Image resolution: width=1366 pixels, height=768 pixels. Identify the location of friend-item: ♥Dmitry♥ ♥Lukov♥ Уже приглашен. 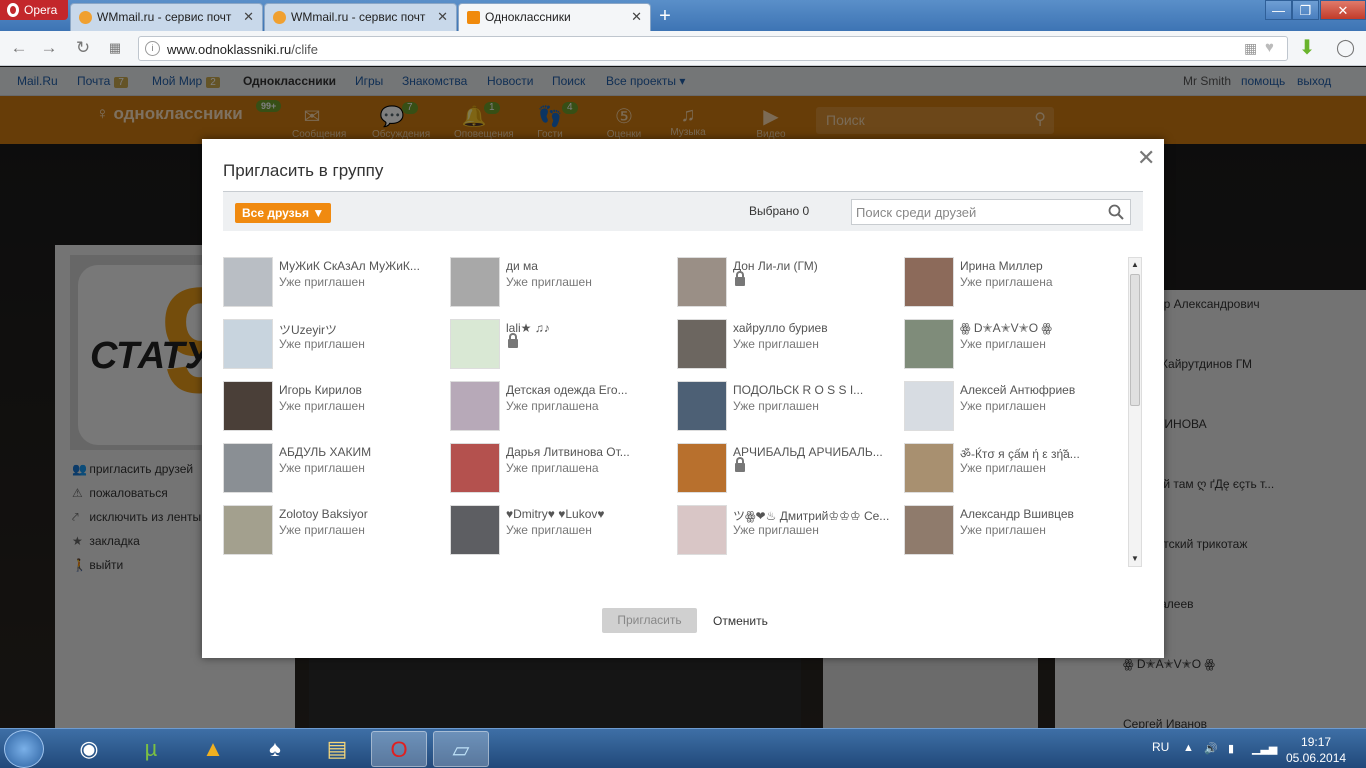
(563, 531).